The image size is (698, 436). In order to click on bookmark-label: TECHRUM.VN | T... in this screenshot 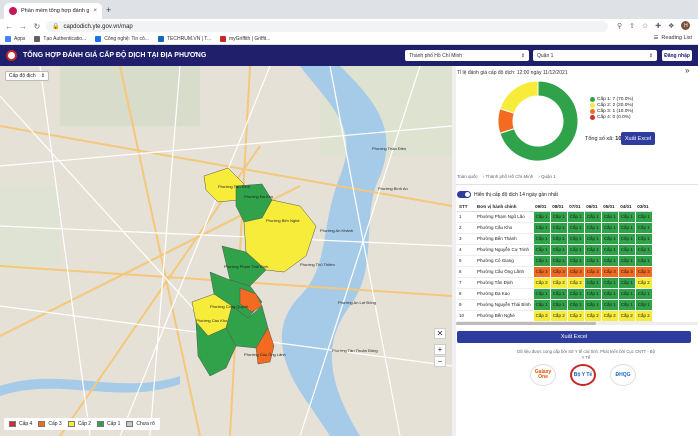, I will do `click(188, 38)`.